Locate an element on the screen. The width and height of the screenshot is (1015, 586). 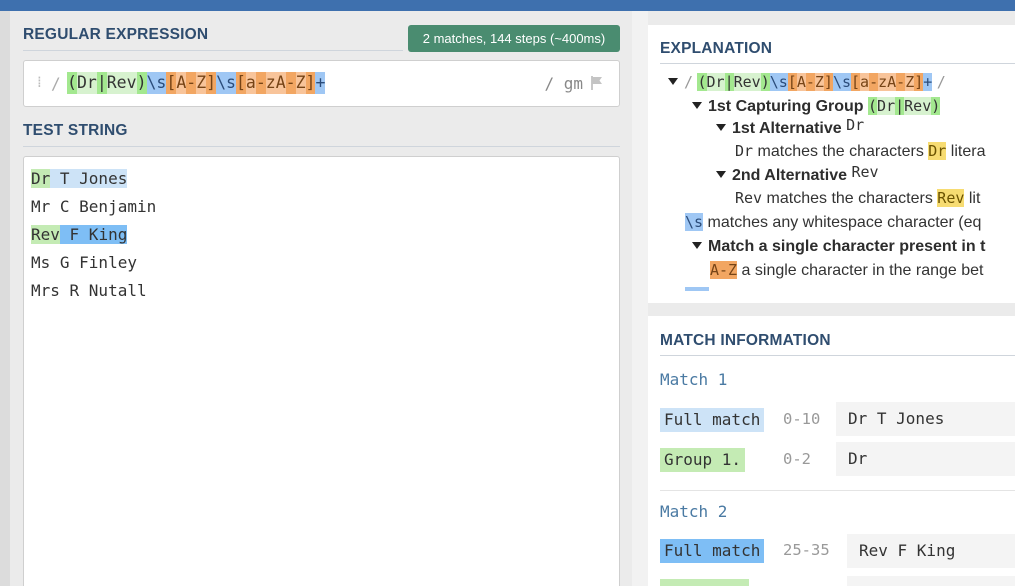
regex-heading: REGULAR EXPRESSION is located at coordinates (116, 34).